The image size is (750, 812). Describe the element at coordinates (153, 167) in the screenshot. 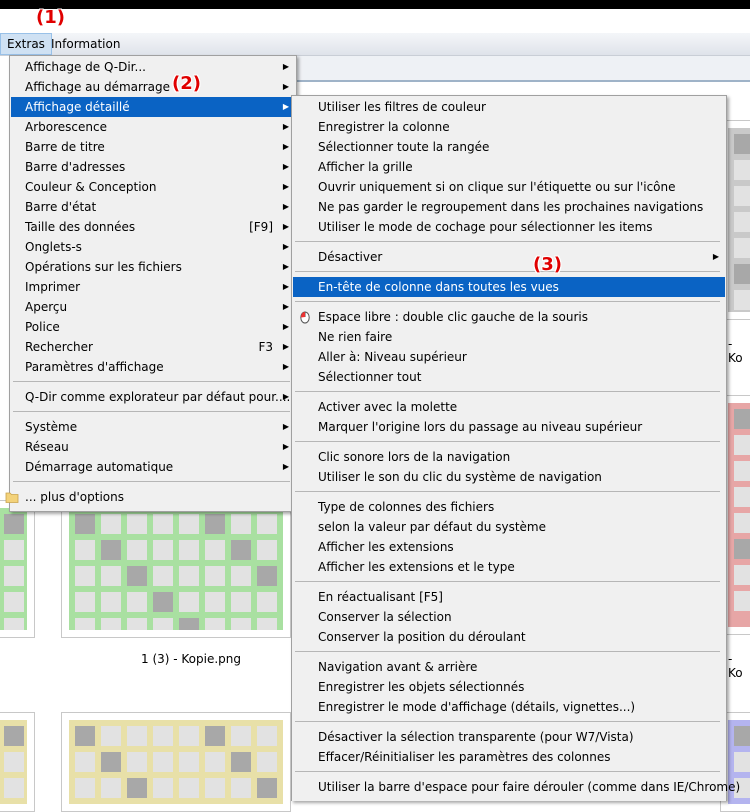

I see `menu-item-barre-d-adresses: Barre d'adresses ▶` at that location.